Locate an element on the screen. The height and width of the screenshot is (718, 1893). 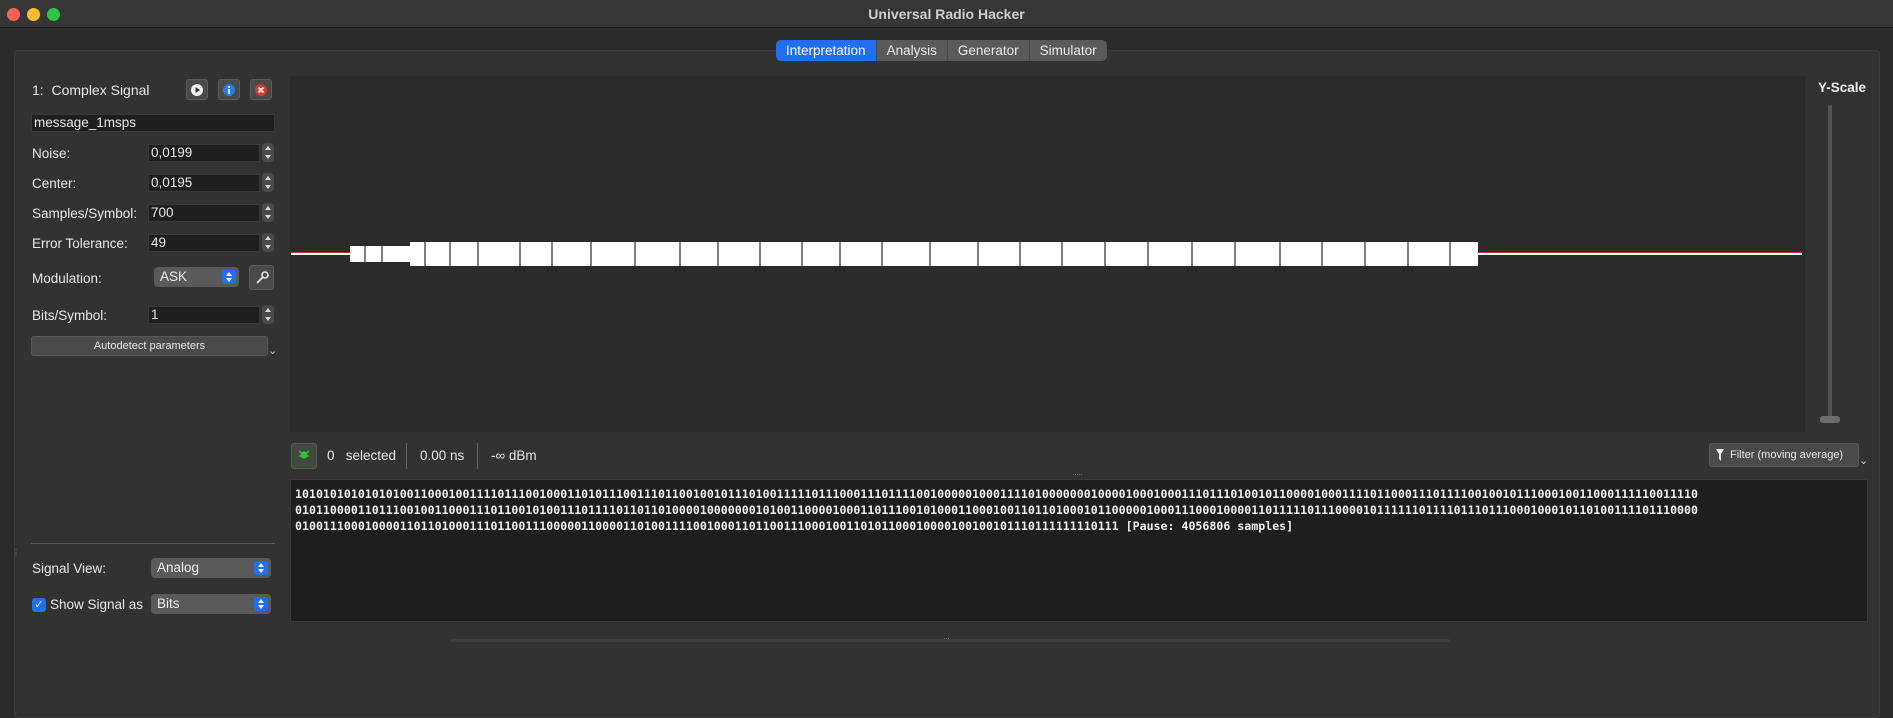
info-icon is located at coordinates (229, 89).